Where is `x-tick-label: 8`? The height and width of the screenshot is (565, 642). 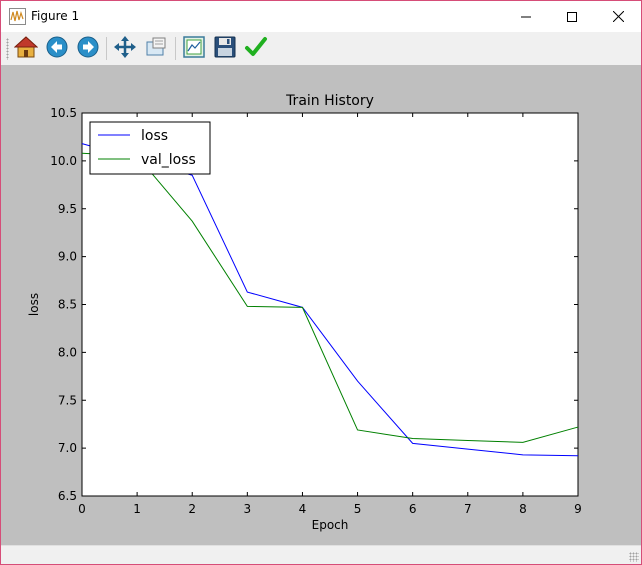 x-tick-label: 8 is located at coordinates (523, 509).